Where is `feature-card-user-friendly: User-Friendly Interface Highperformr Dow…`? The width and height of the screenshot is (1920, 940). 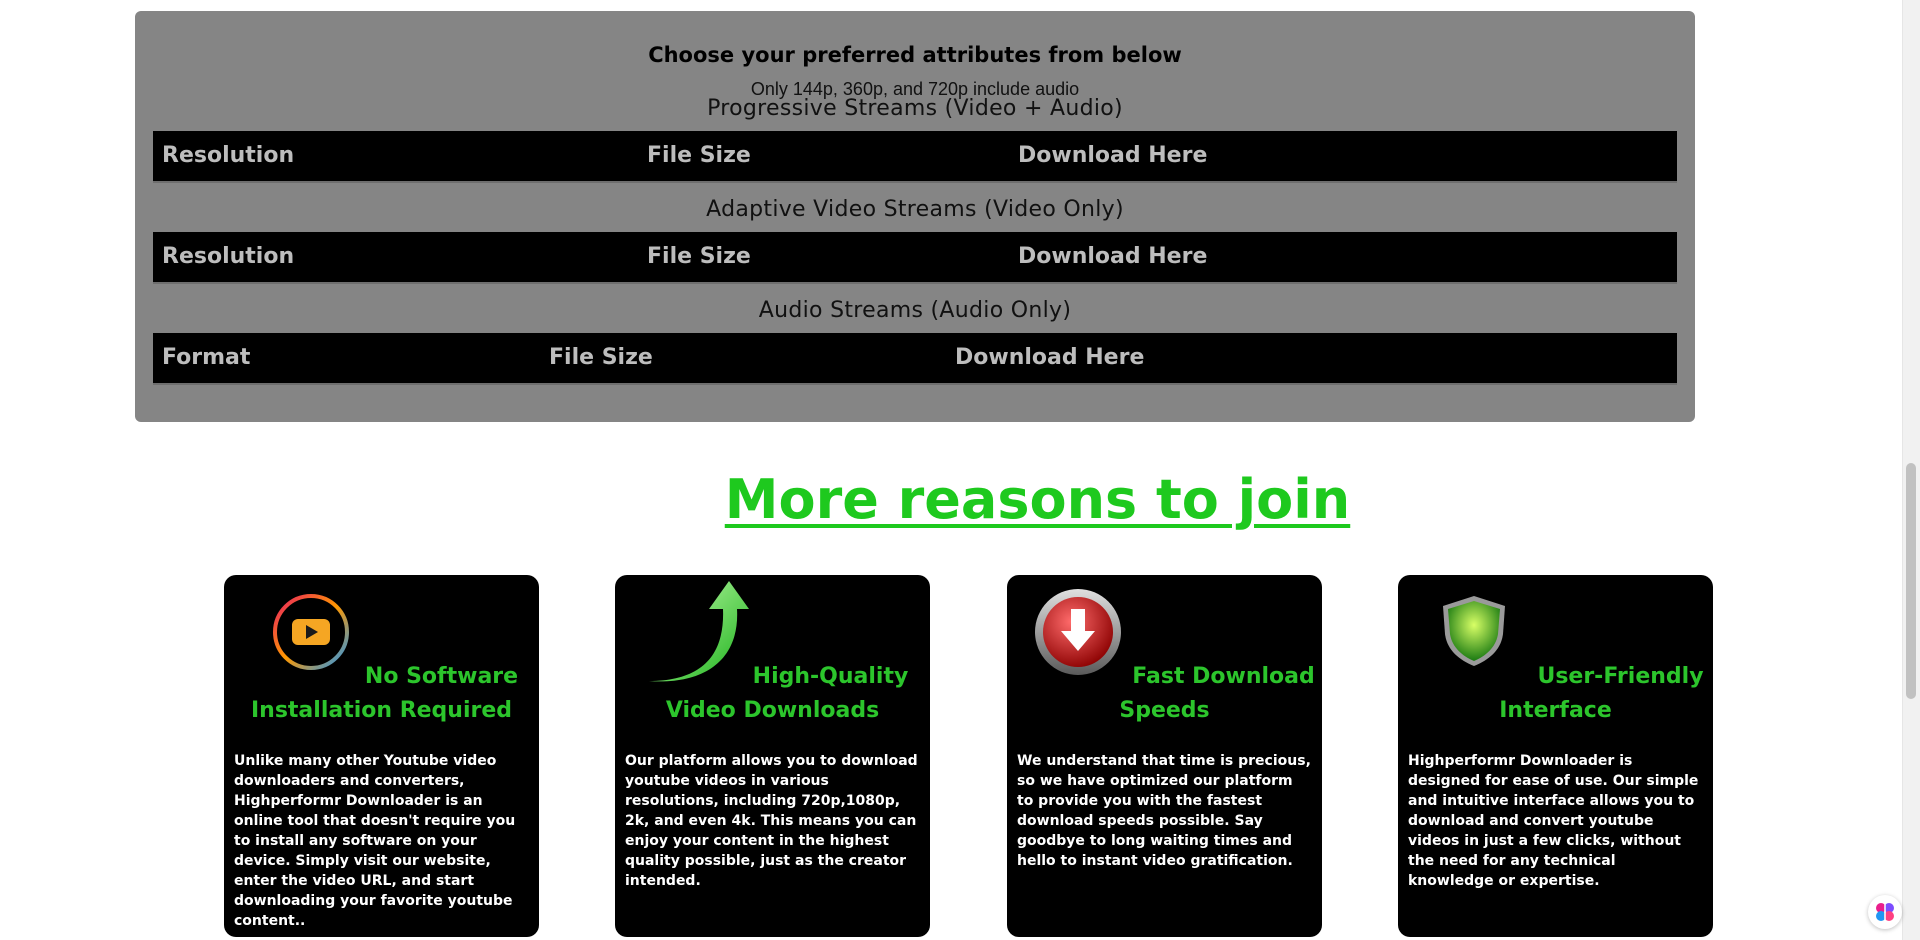 feature-card-user-friendly: User-Friendly Interface Highperformr Dow… is located at coordinates (1555, 756).